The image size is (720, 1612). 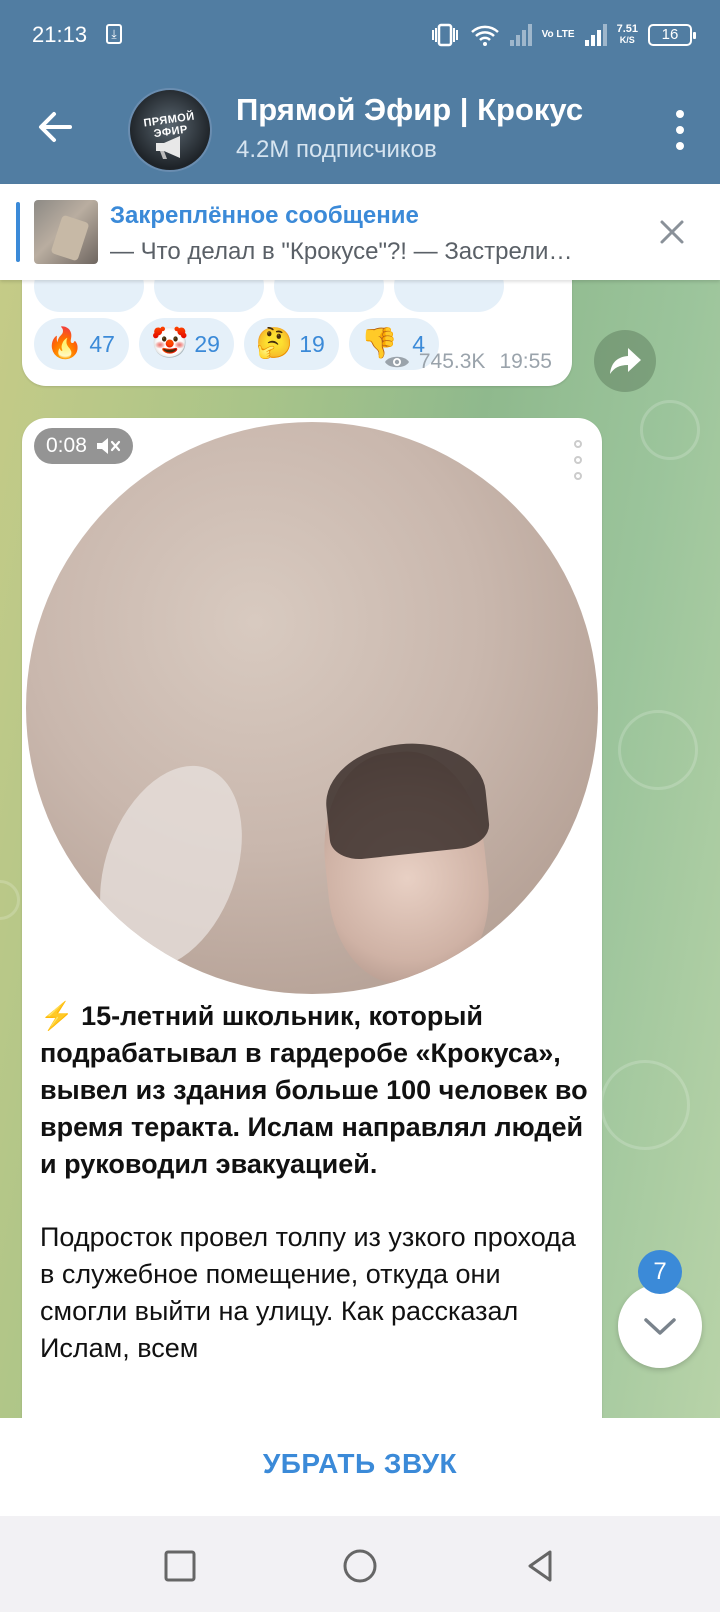 I want to click on status-time: 21:13, so click(x=60, y=34).